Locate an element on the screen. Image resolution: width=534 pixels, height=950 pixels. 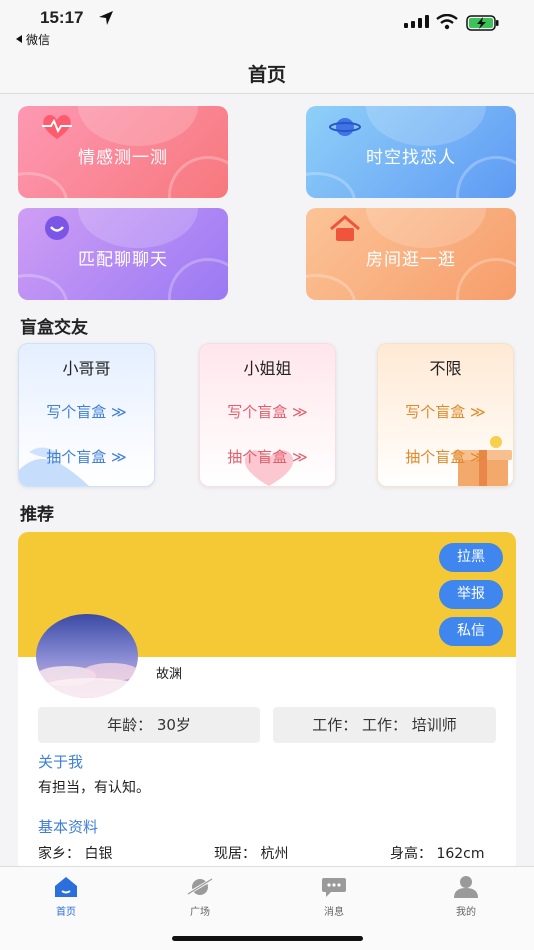
blind-box-card-any: 不限 写个盲盒 ≫ 抽个盲盒 ≫ is located at coordinates (445, 415).